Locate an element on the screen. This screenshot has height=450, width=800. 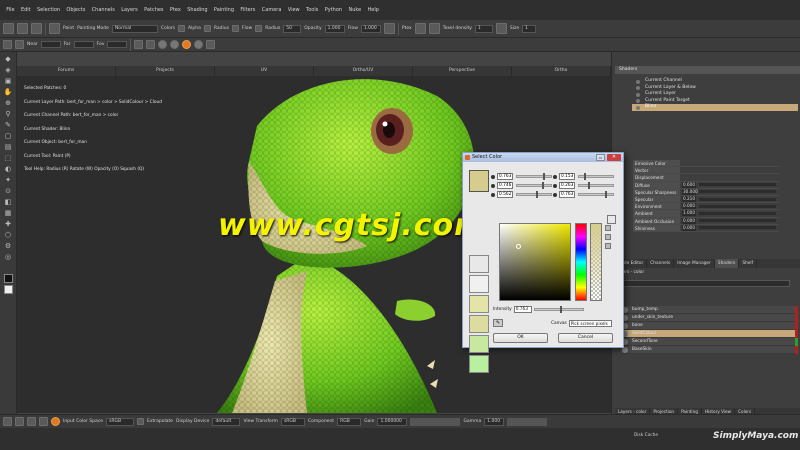
fill-icon: ▤ is located at coordinates (8, 147).